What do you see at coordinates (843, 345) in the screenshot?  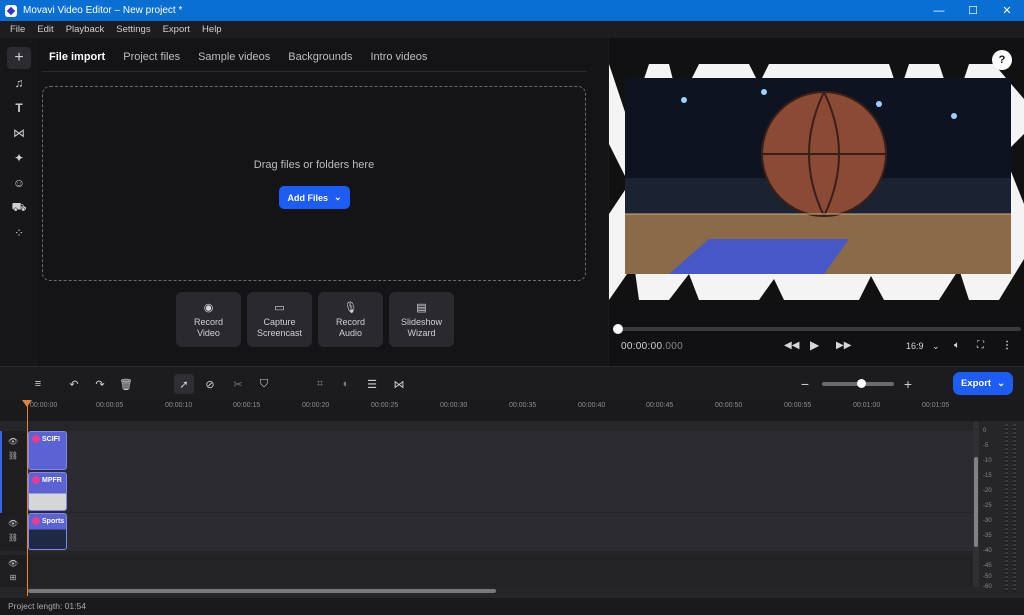 I see `skip-forward-icon: ▶▶` at bounding box center [843, 345].